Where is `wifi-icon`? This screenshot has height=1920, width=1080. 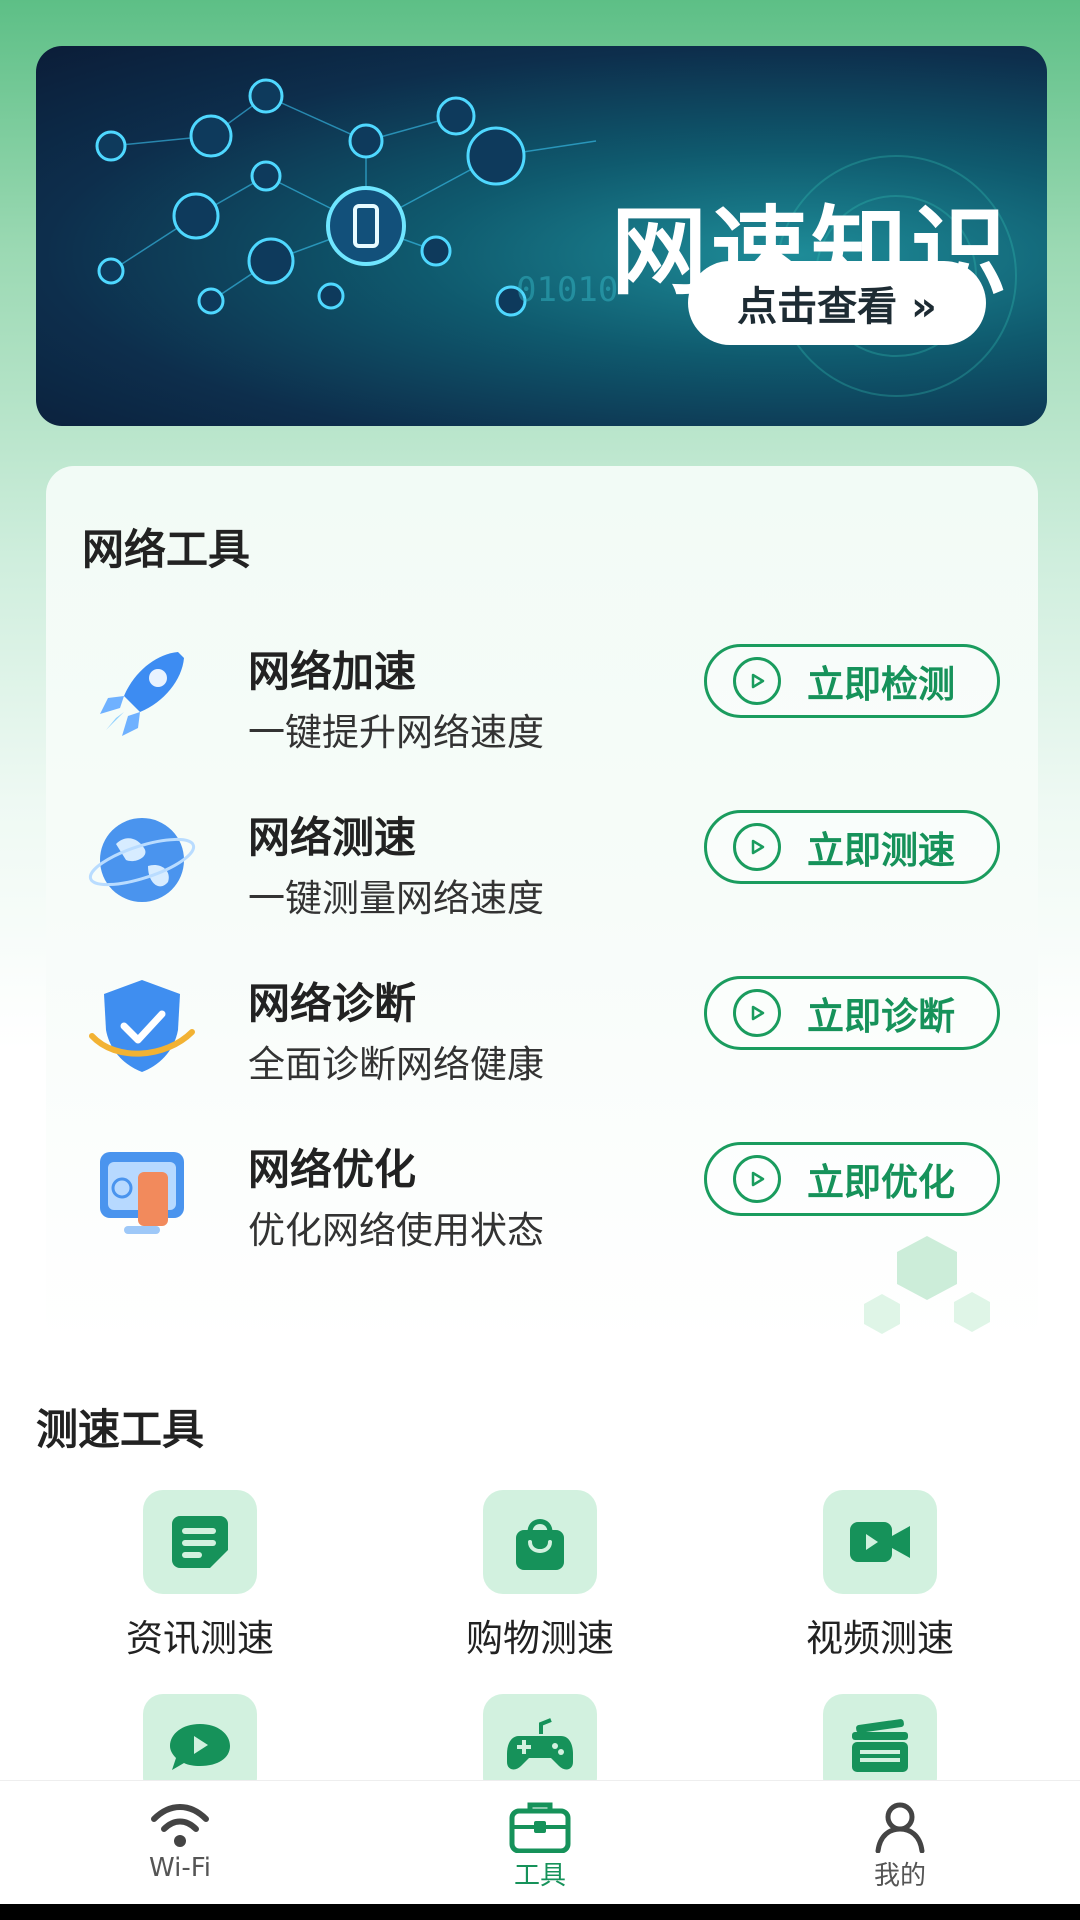
wifi-icon is located at coordinates (180, 1825).